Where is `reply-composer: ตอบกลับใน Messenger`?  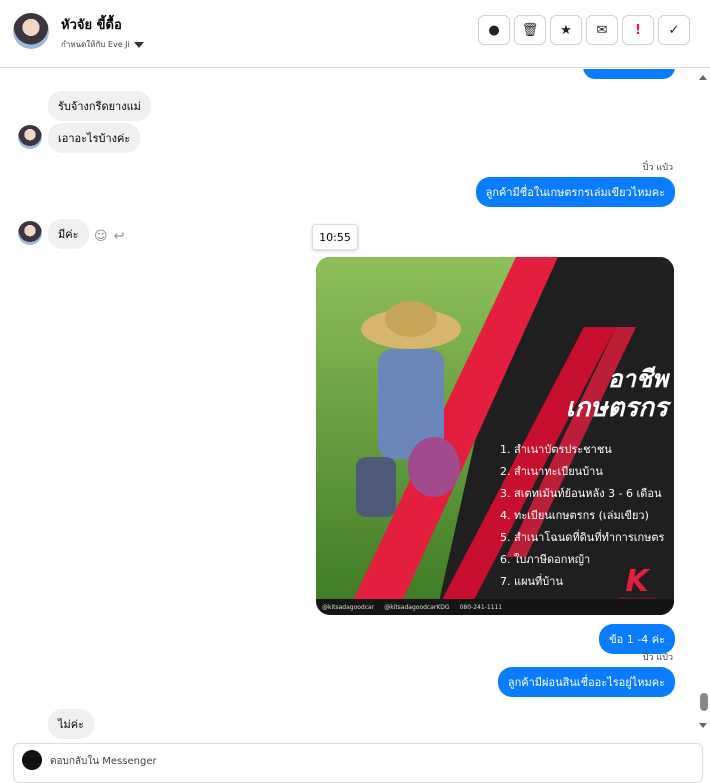
reply-composer: ตอบกลับใน Messenger is located at coordinates (358, 763).